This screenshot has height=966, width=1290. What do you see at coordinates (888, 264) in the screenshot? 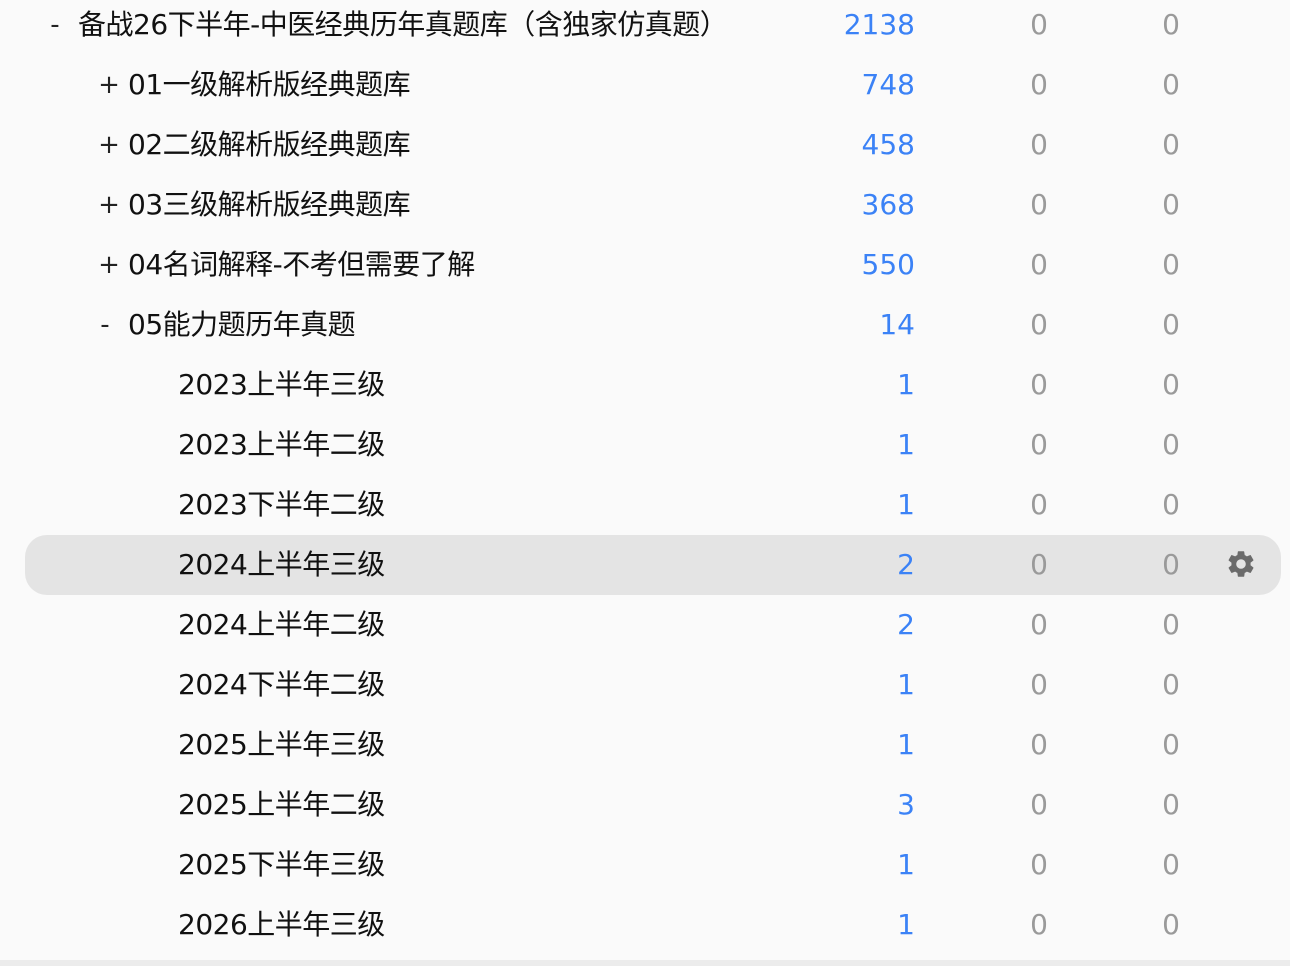
I see `new-count: 550` at bounding box center [888, 264].